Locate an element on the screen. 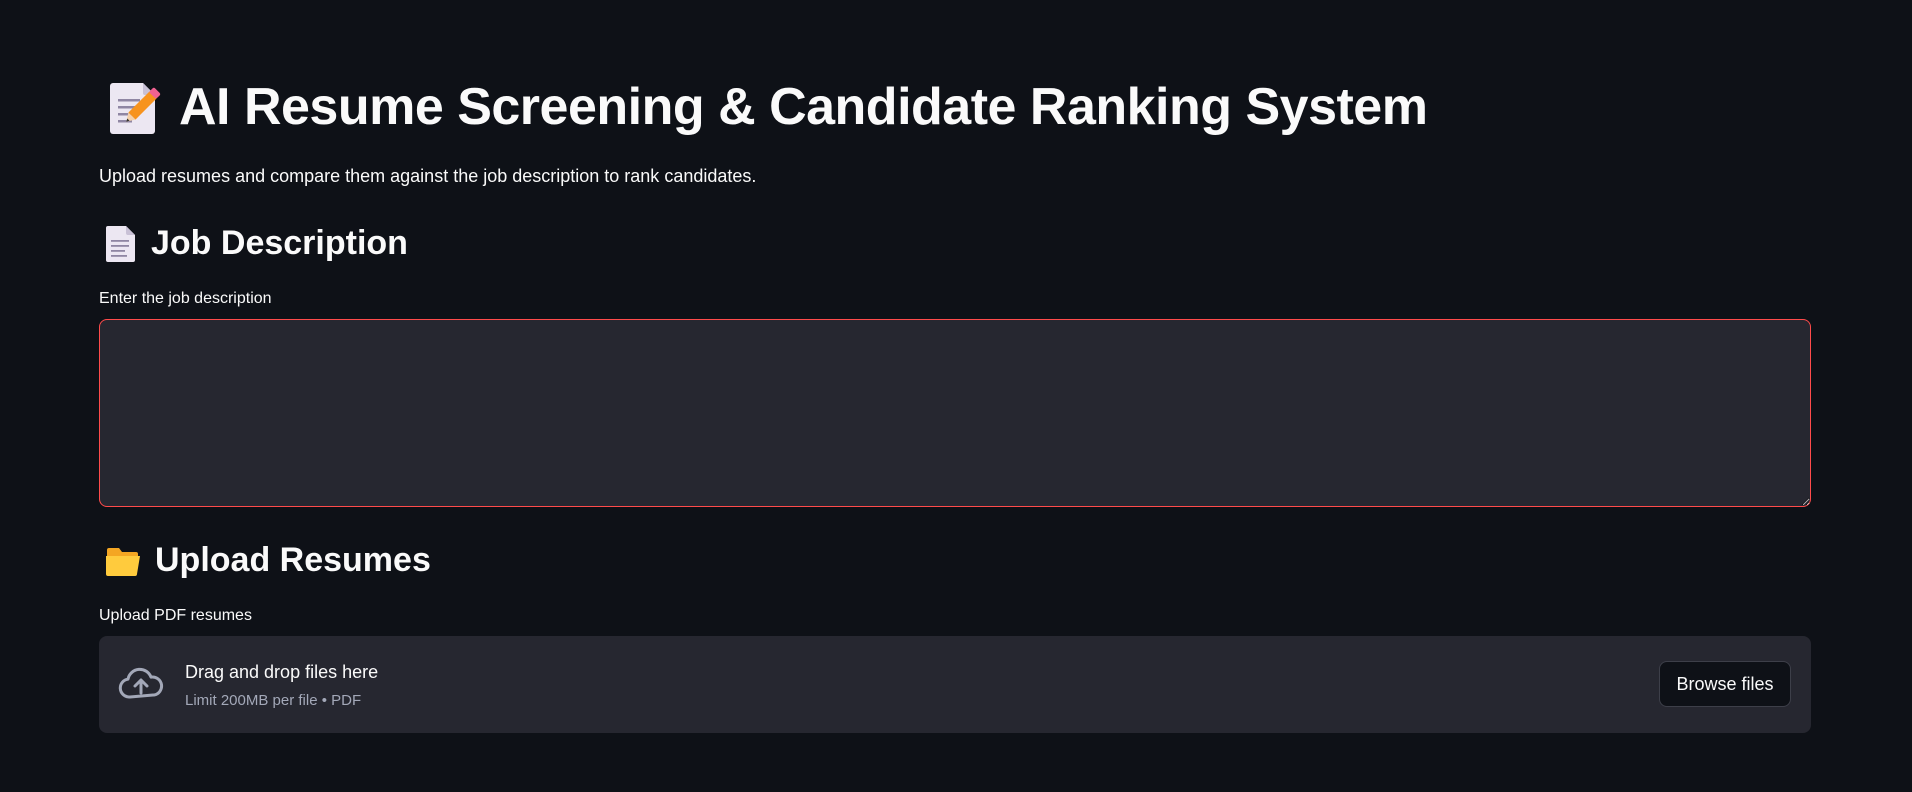  browse-files-button: Browse files is located at coordinates (1725, 684).